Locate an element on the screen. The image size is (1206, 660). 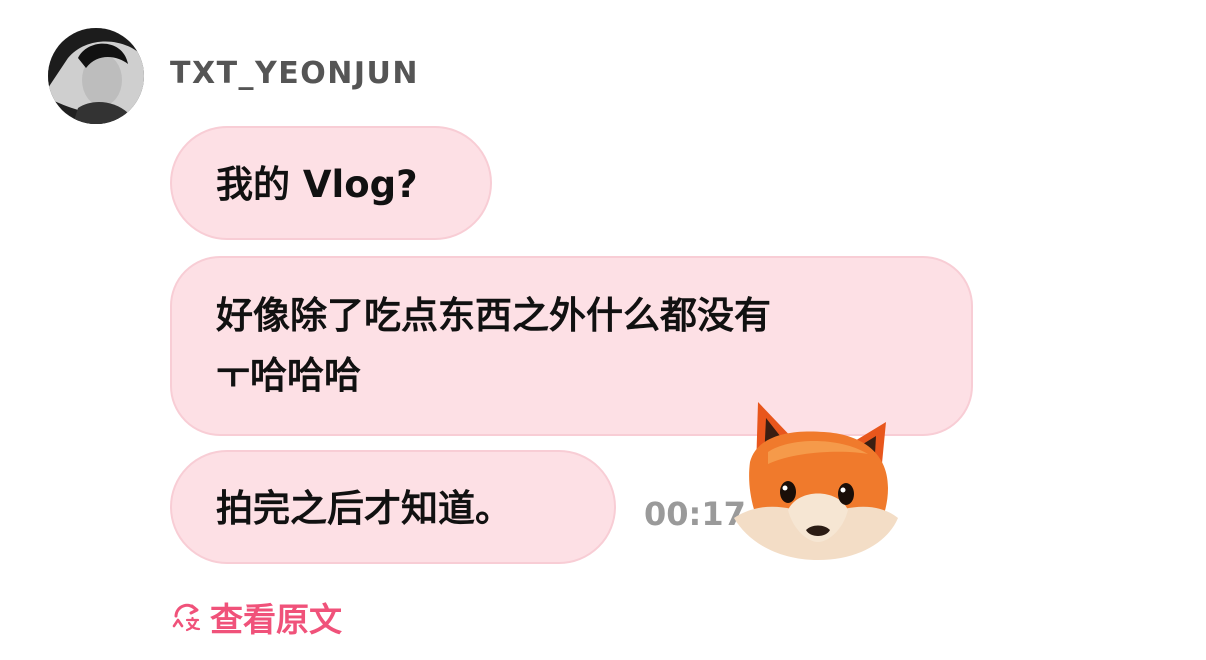
message-bubble: 我的 Vlog? is located at coordinates (331, 183).